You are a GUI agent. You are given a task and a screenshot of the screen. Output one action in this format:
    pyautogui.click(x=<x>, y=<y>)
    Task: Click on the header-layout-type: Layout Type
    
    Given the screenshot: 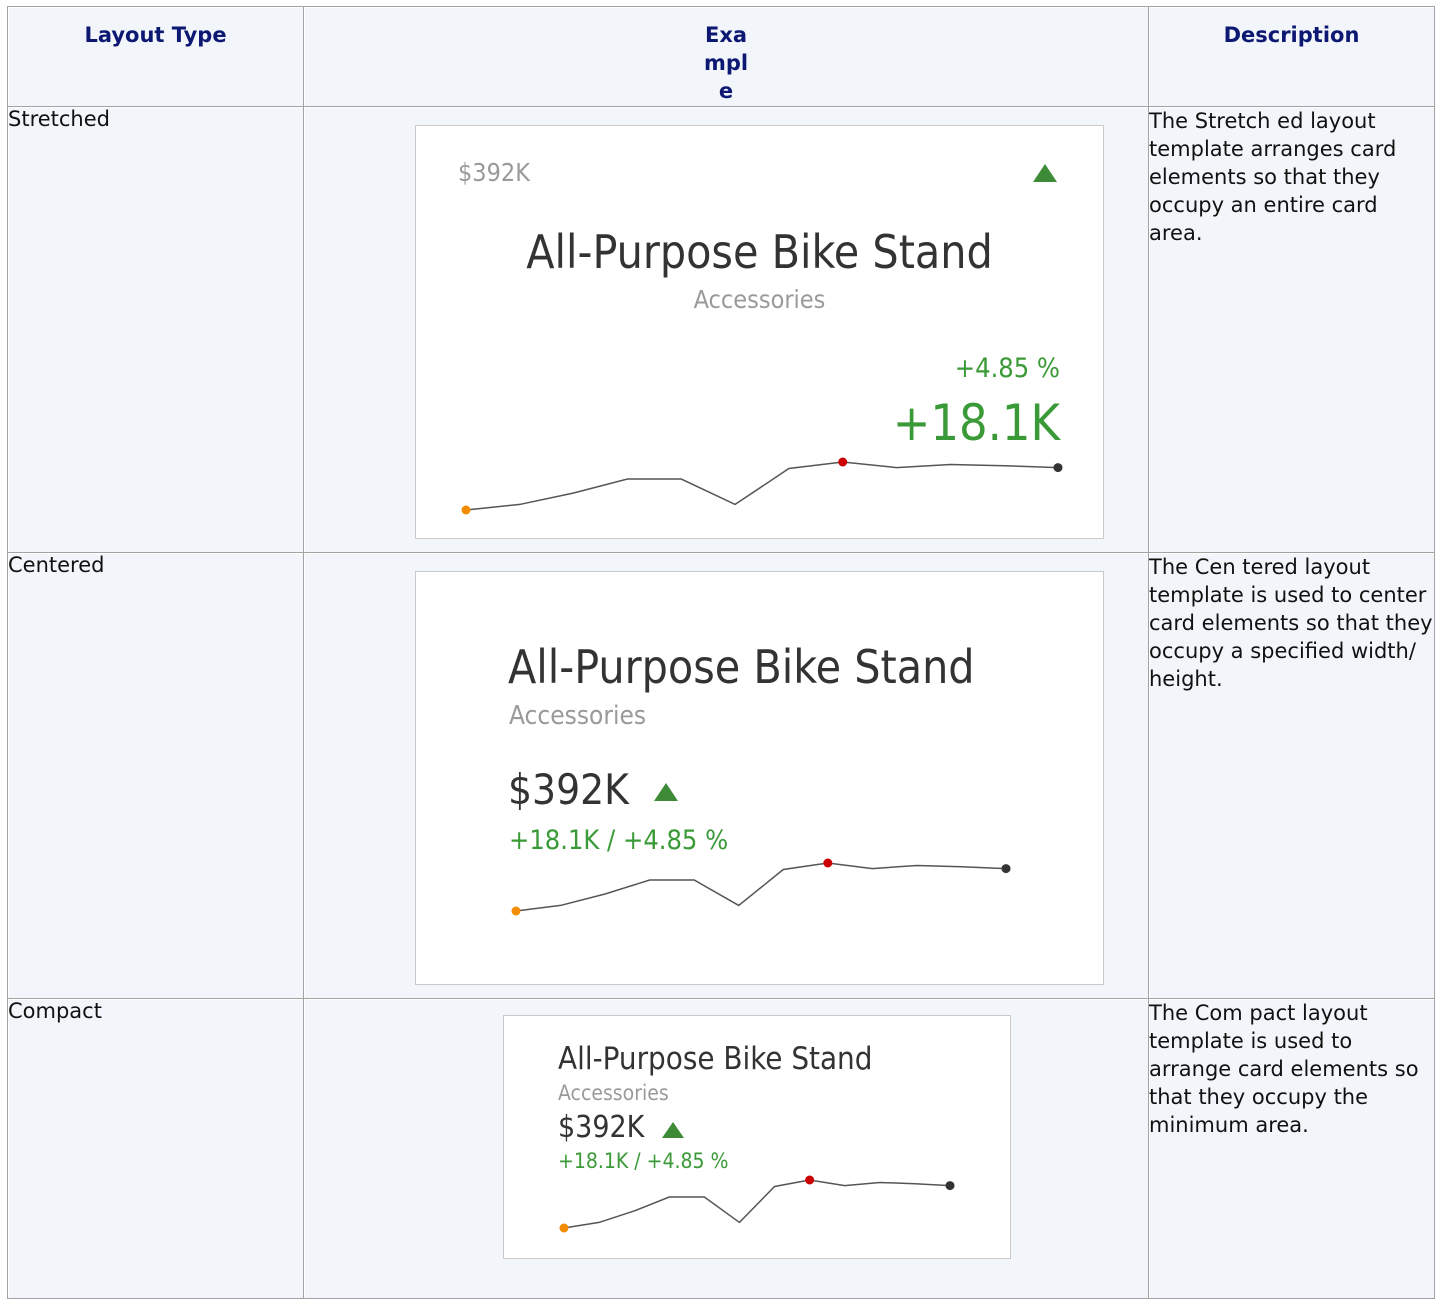 What is the action you would take?
    pyautogui.click(x=156, y=57)
    